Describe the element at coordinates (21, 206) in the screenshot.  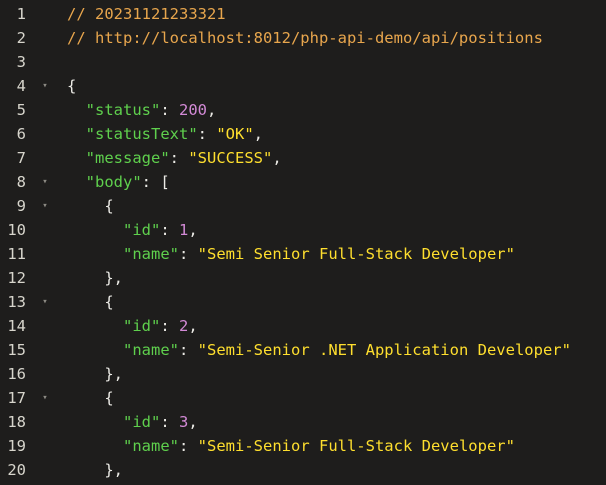
I see `line-number: 9` at that location.